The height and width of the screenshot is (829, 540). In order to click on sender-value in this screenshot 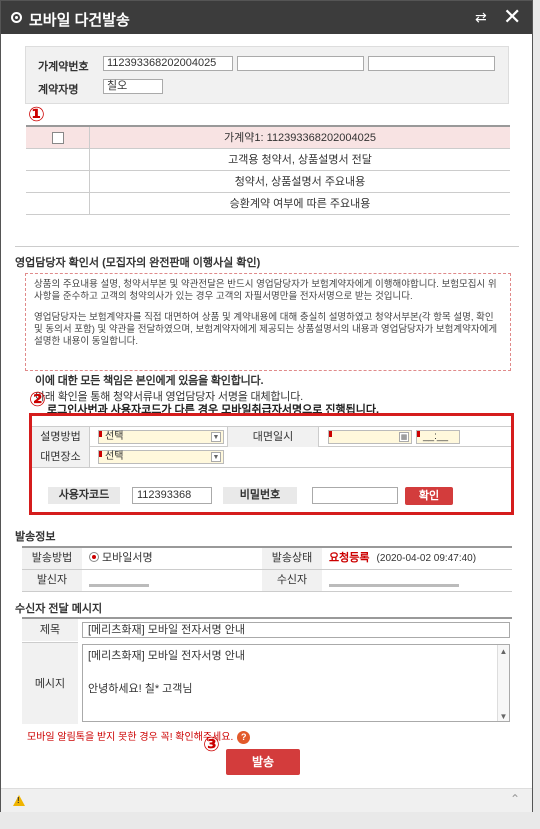, I will do `click(116, 580)`.